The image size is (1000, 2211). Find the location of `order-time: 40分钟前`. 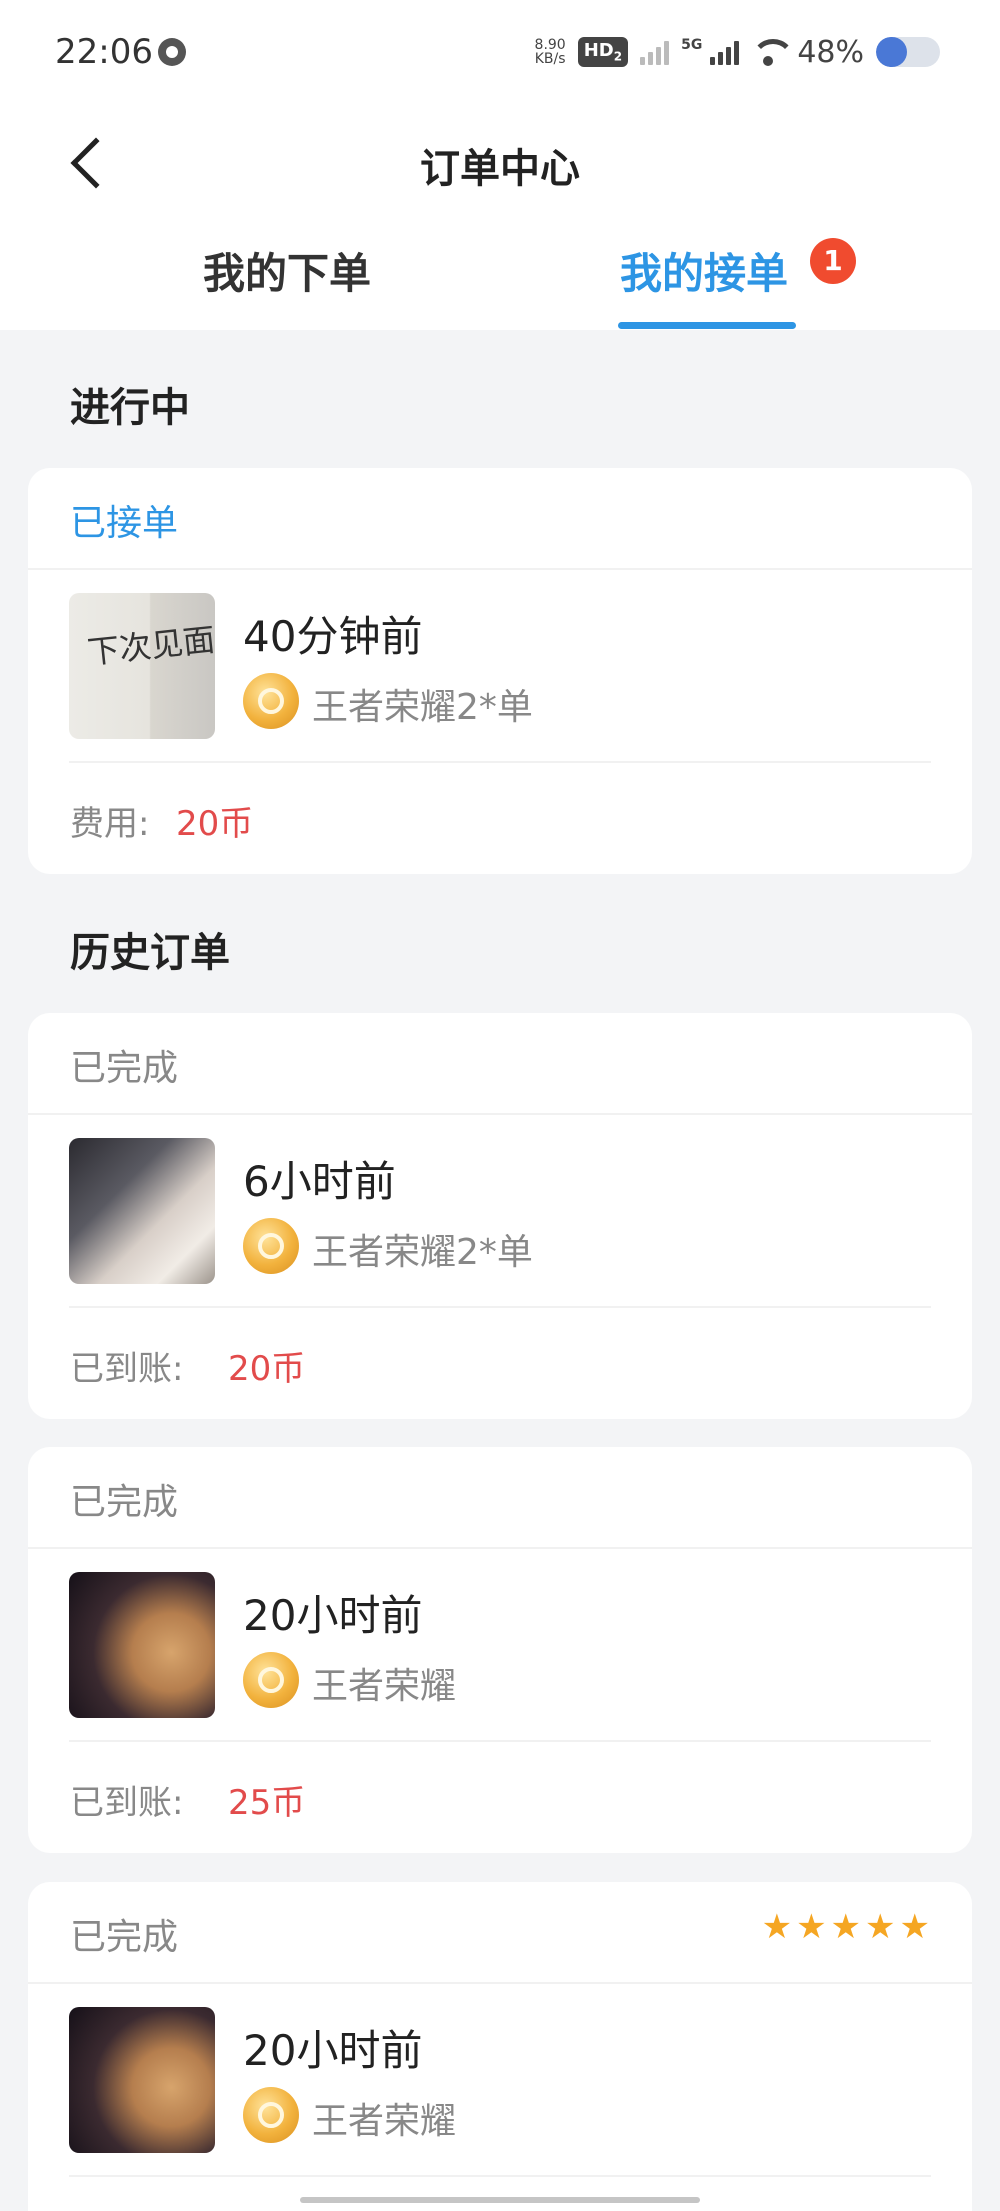

order-time: 40分钟前 is located at coordinates (333, 636).